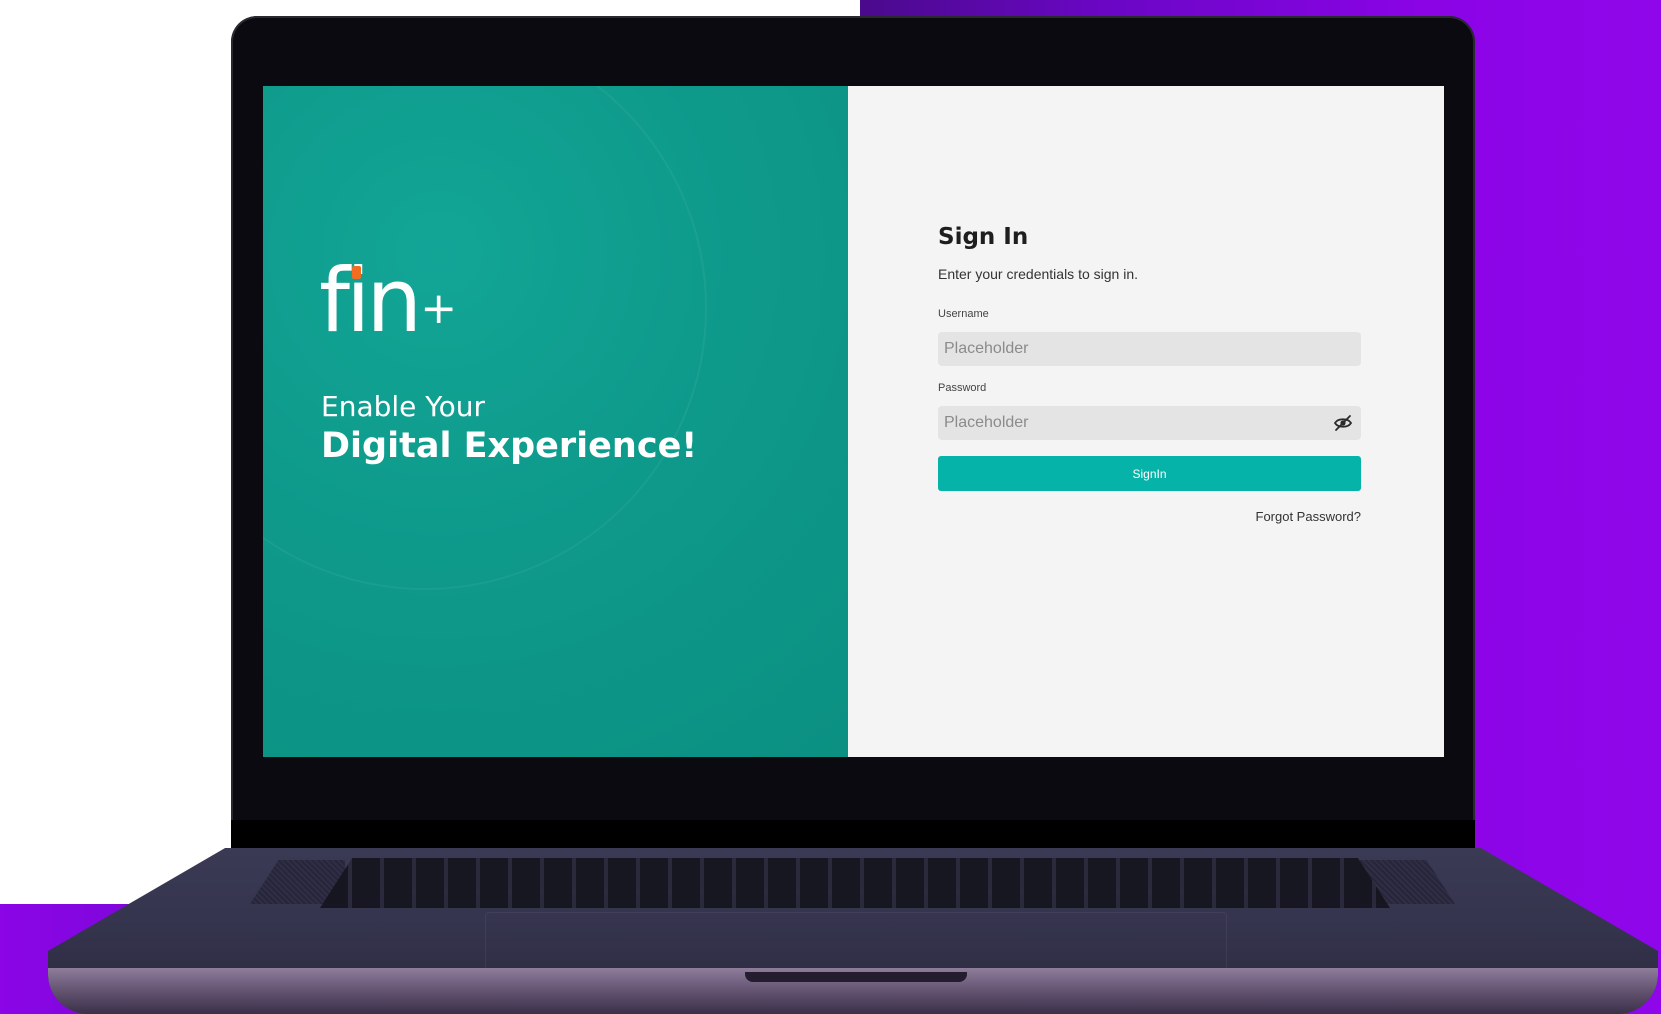 The height and width of the screenshot is (1014, 1661). Describe the element at coordinates (853, 835) in the screenshot. I see `laptop-hinge` at that location.